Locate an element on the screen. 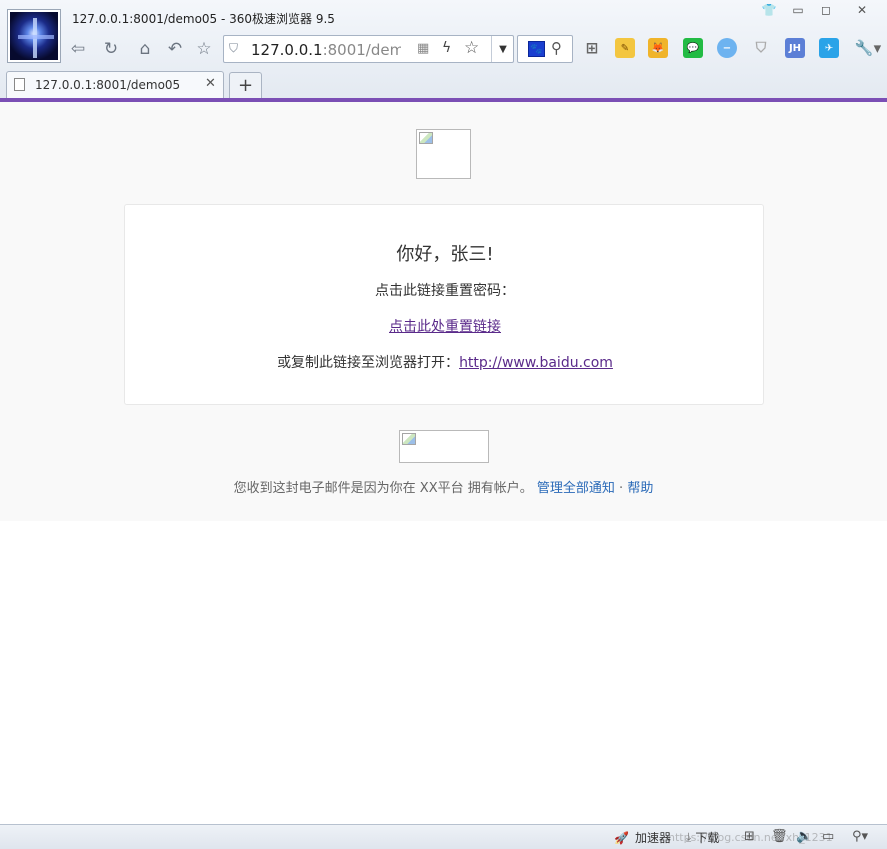  home-icon: ⌂ is located at coordinates (145, 49).